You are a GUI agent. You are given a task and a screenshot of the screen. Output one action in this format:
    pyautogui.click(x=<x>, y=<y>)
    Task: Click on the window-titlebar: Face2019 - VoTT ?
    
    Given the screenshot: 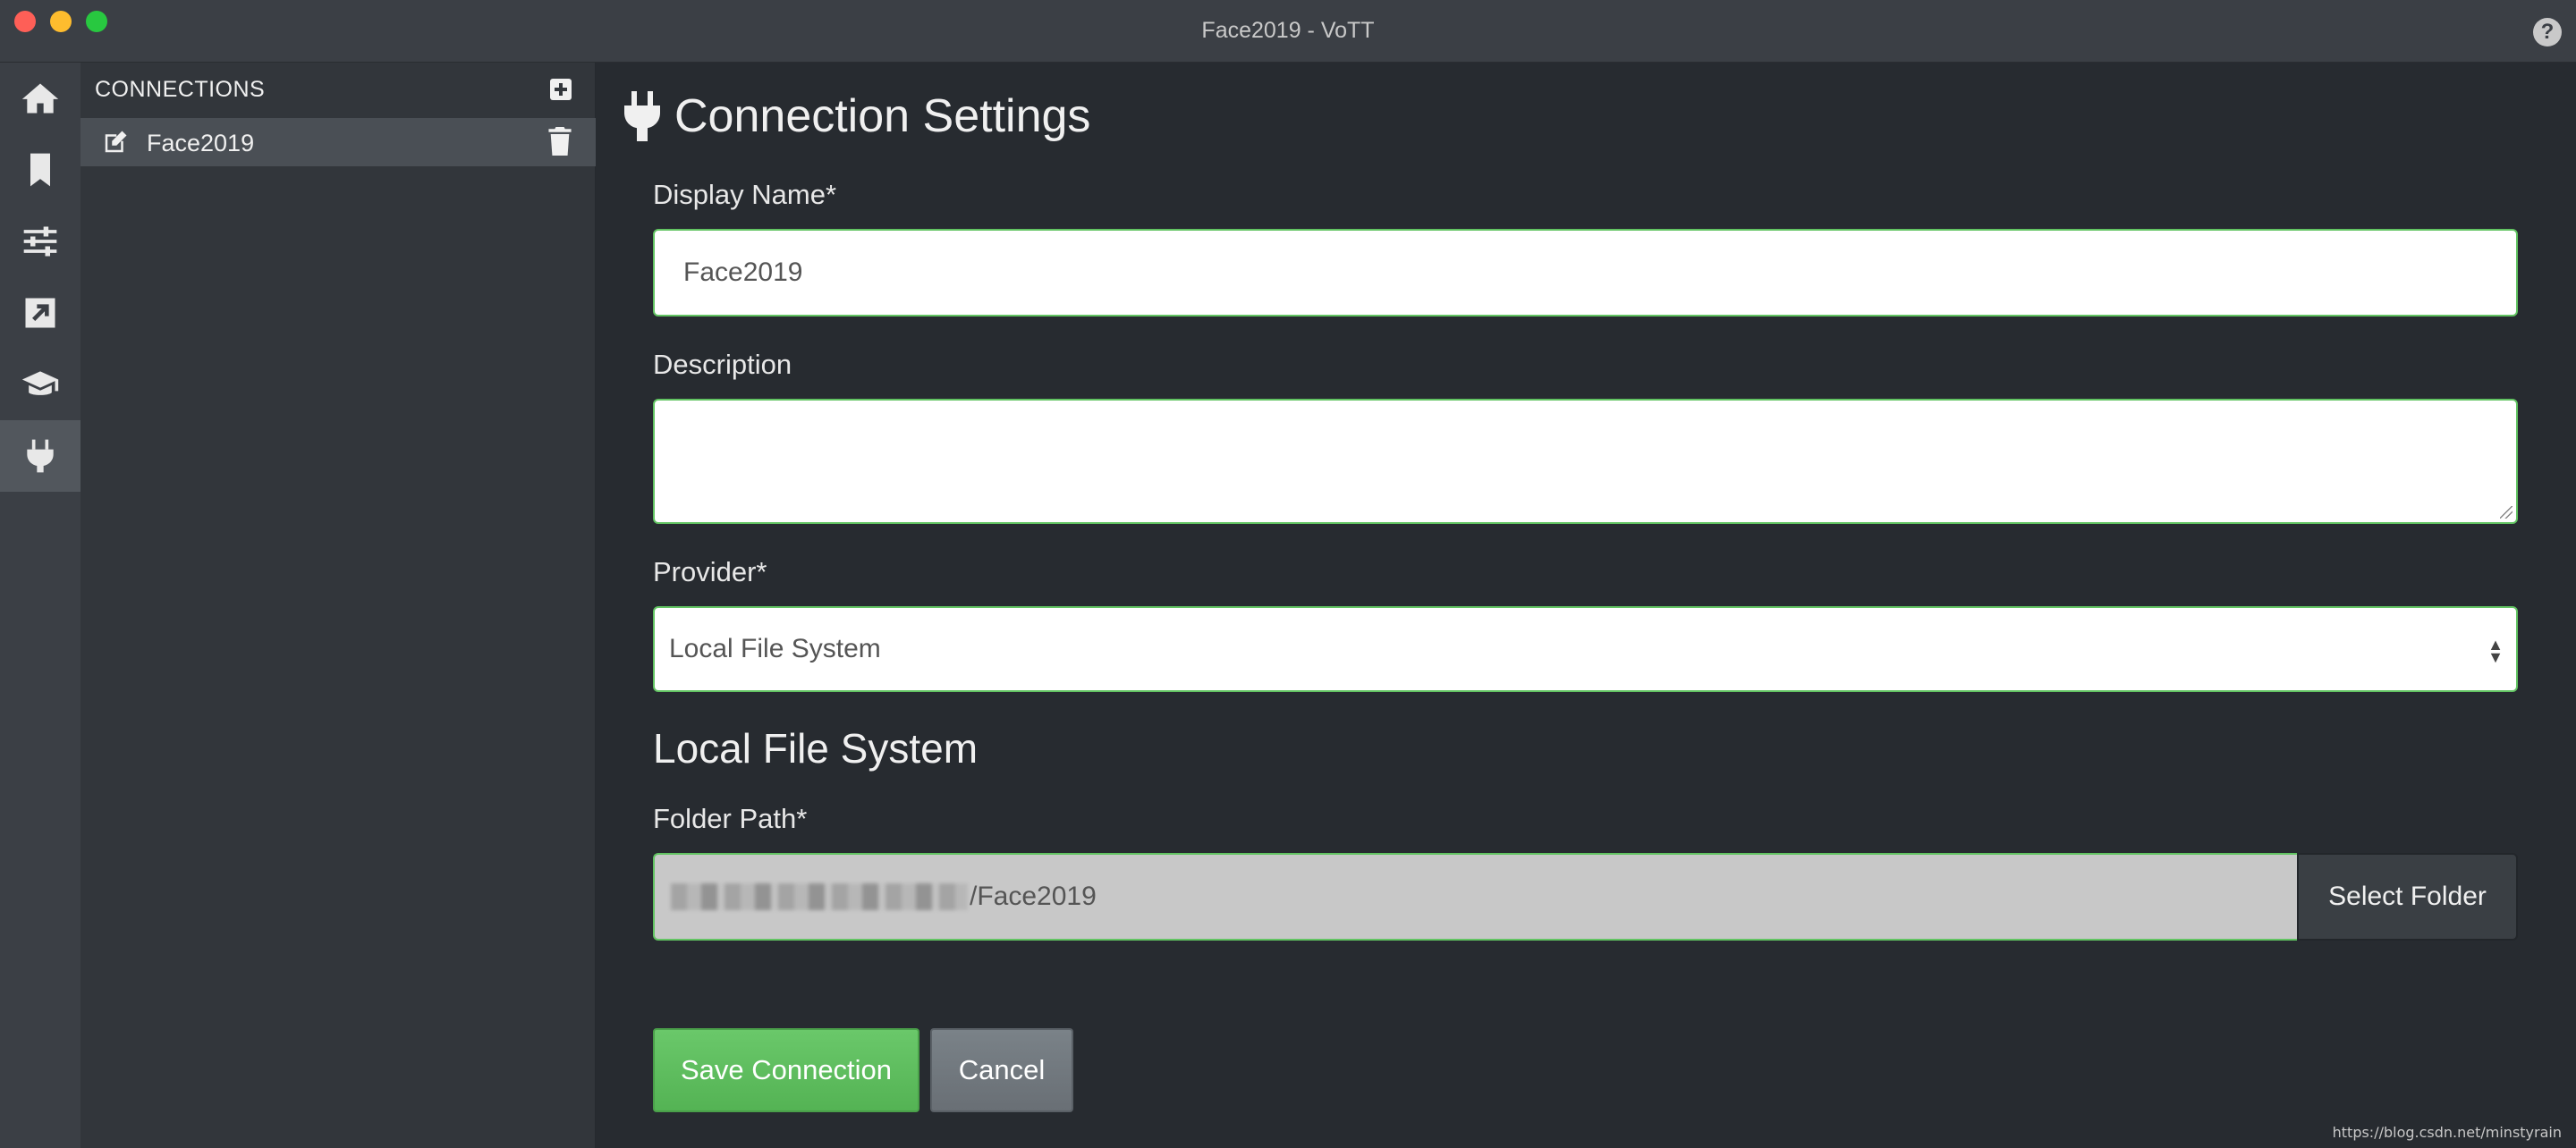 What is the action you would take?
    pyautogui.click(x=1288, y=31)
    